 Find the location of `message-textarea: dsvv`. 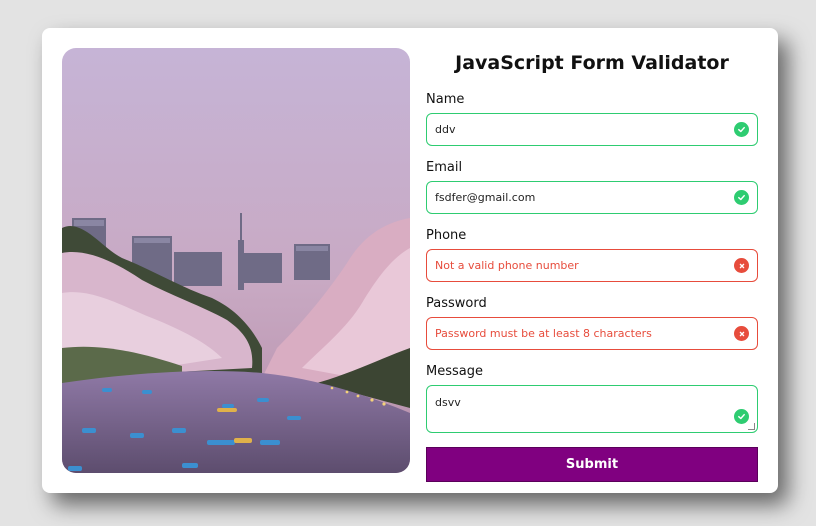

message-textarea: dsvv is located at coordinates (592, 409).